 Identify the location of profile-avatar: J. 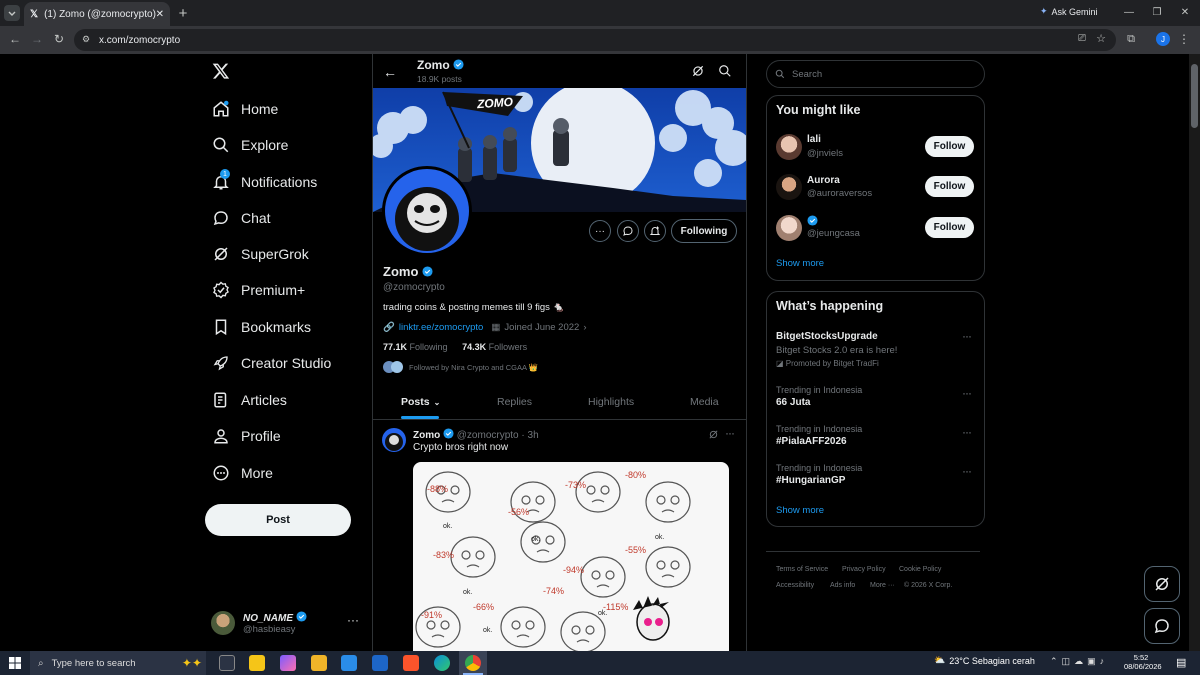
(1163, 39).